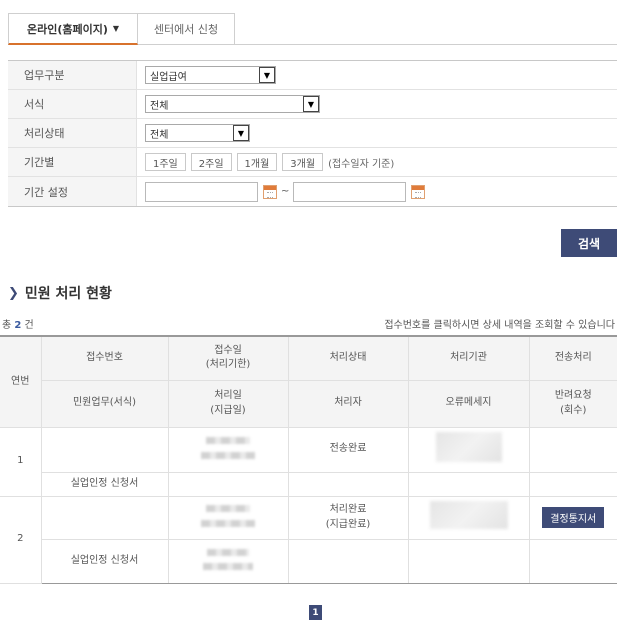 Image resolution: width=617 pixels, height=630 pixels. I want to click on form-label: 서식, so click(72, 104).